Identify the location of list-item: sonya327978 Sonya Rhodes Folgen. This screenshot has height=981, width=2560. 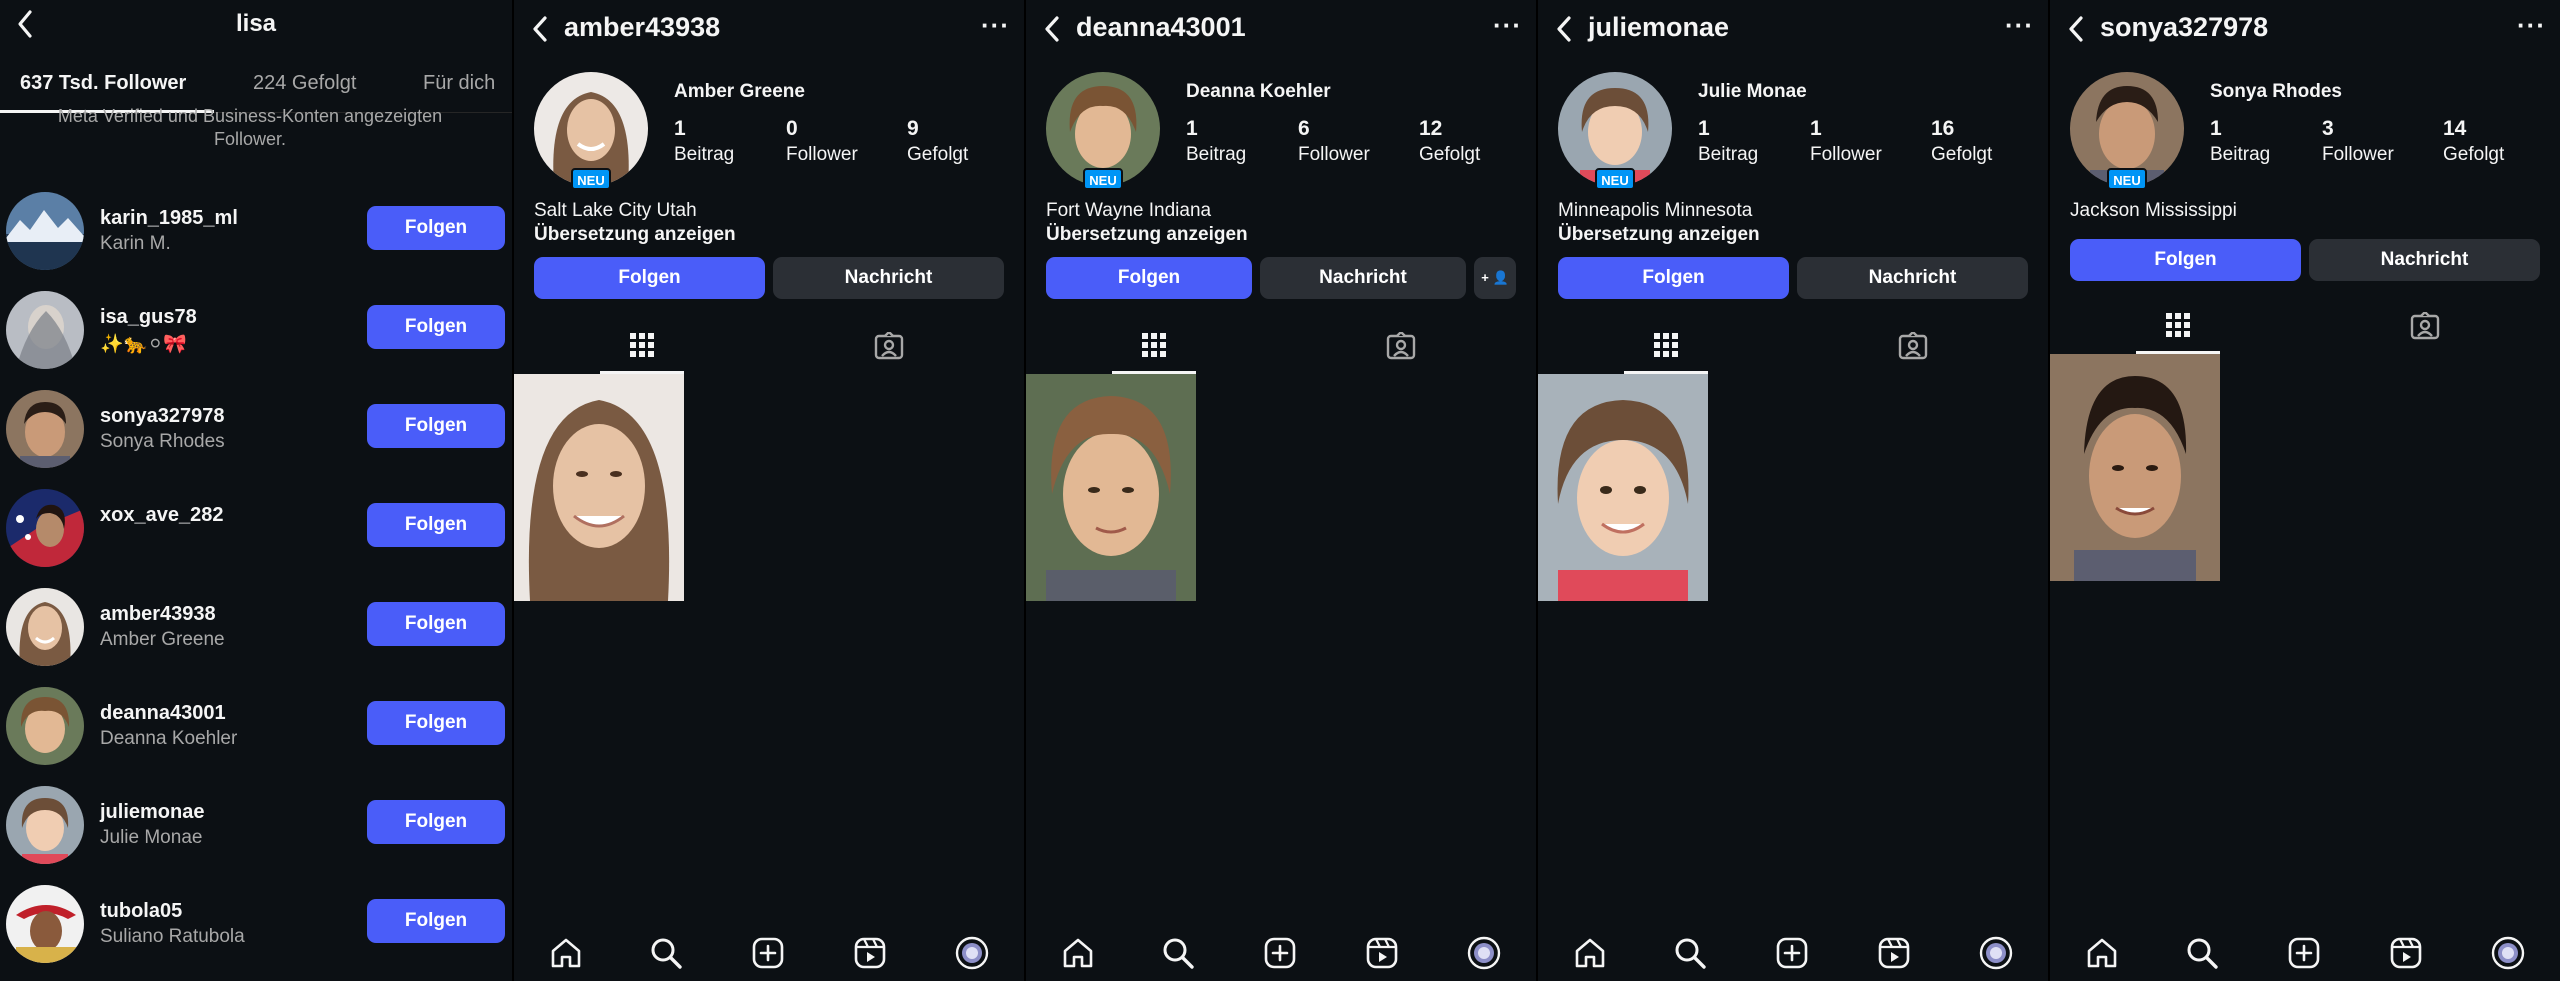
(256, 425).